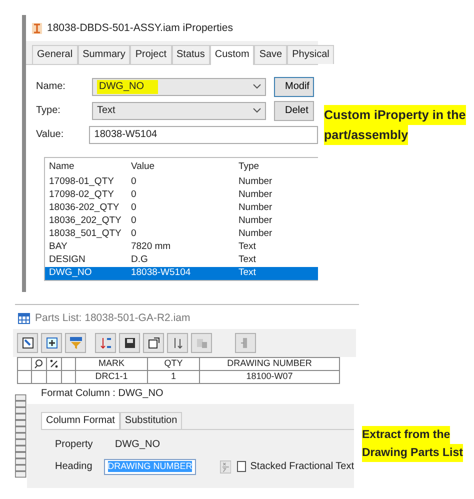 The image size is (474, 499). What do you see at coordinates (112, 363) in the screenshot?
I see `column-header: MARK` at bounding box center [112, 363].